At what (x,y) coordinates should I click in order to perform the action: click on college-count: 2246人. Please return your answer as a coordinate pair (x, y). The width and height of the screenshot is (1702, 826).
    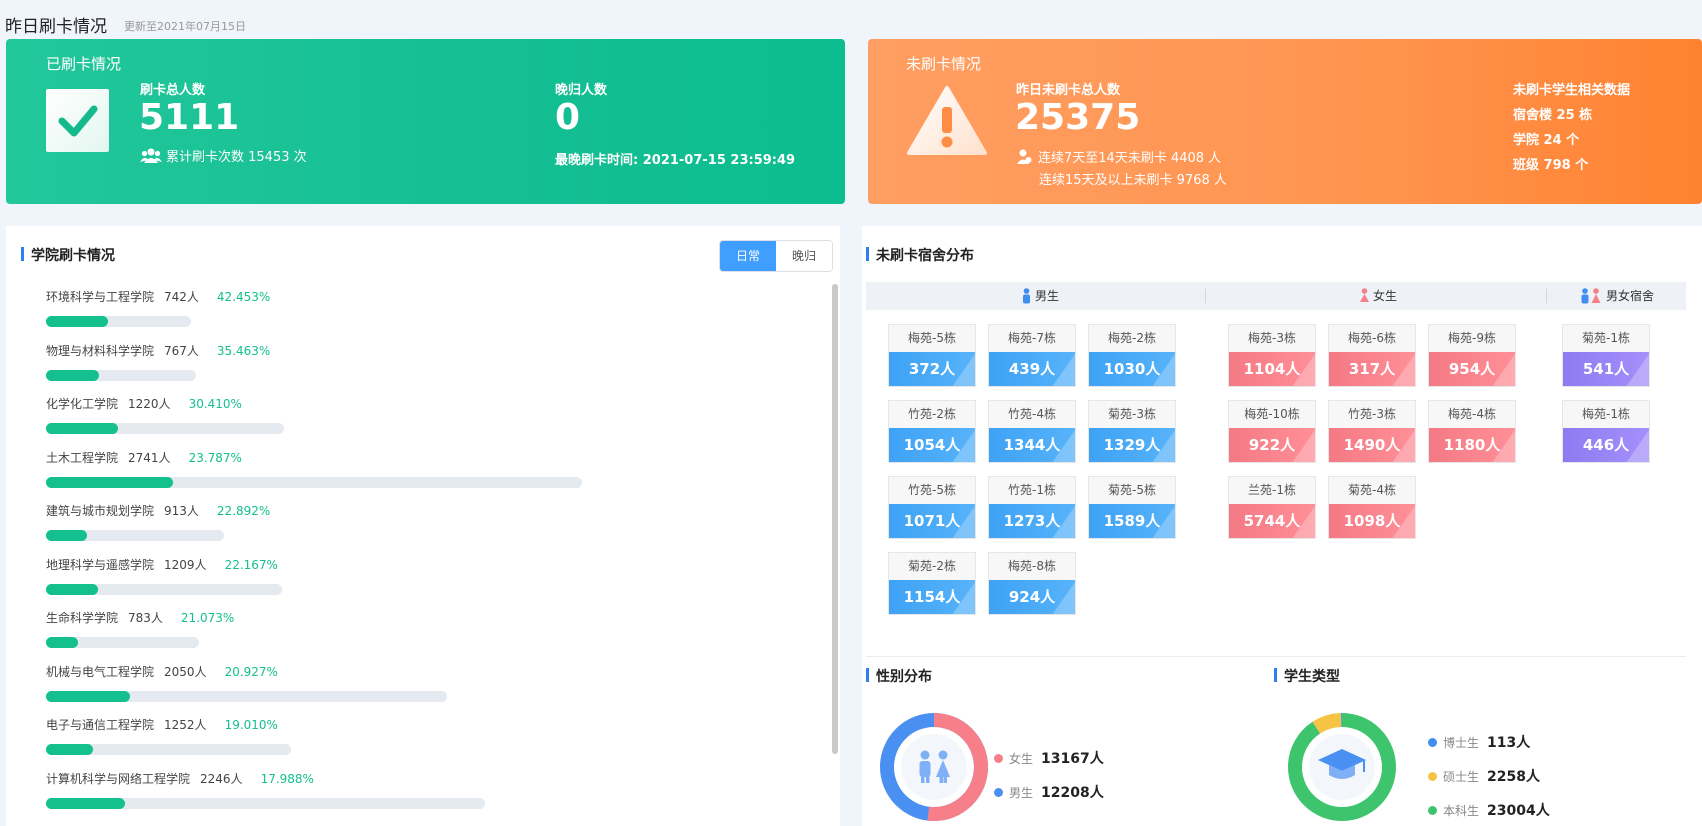
    Looking at the image, I should click on (221, 778).